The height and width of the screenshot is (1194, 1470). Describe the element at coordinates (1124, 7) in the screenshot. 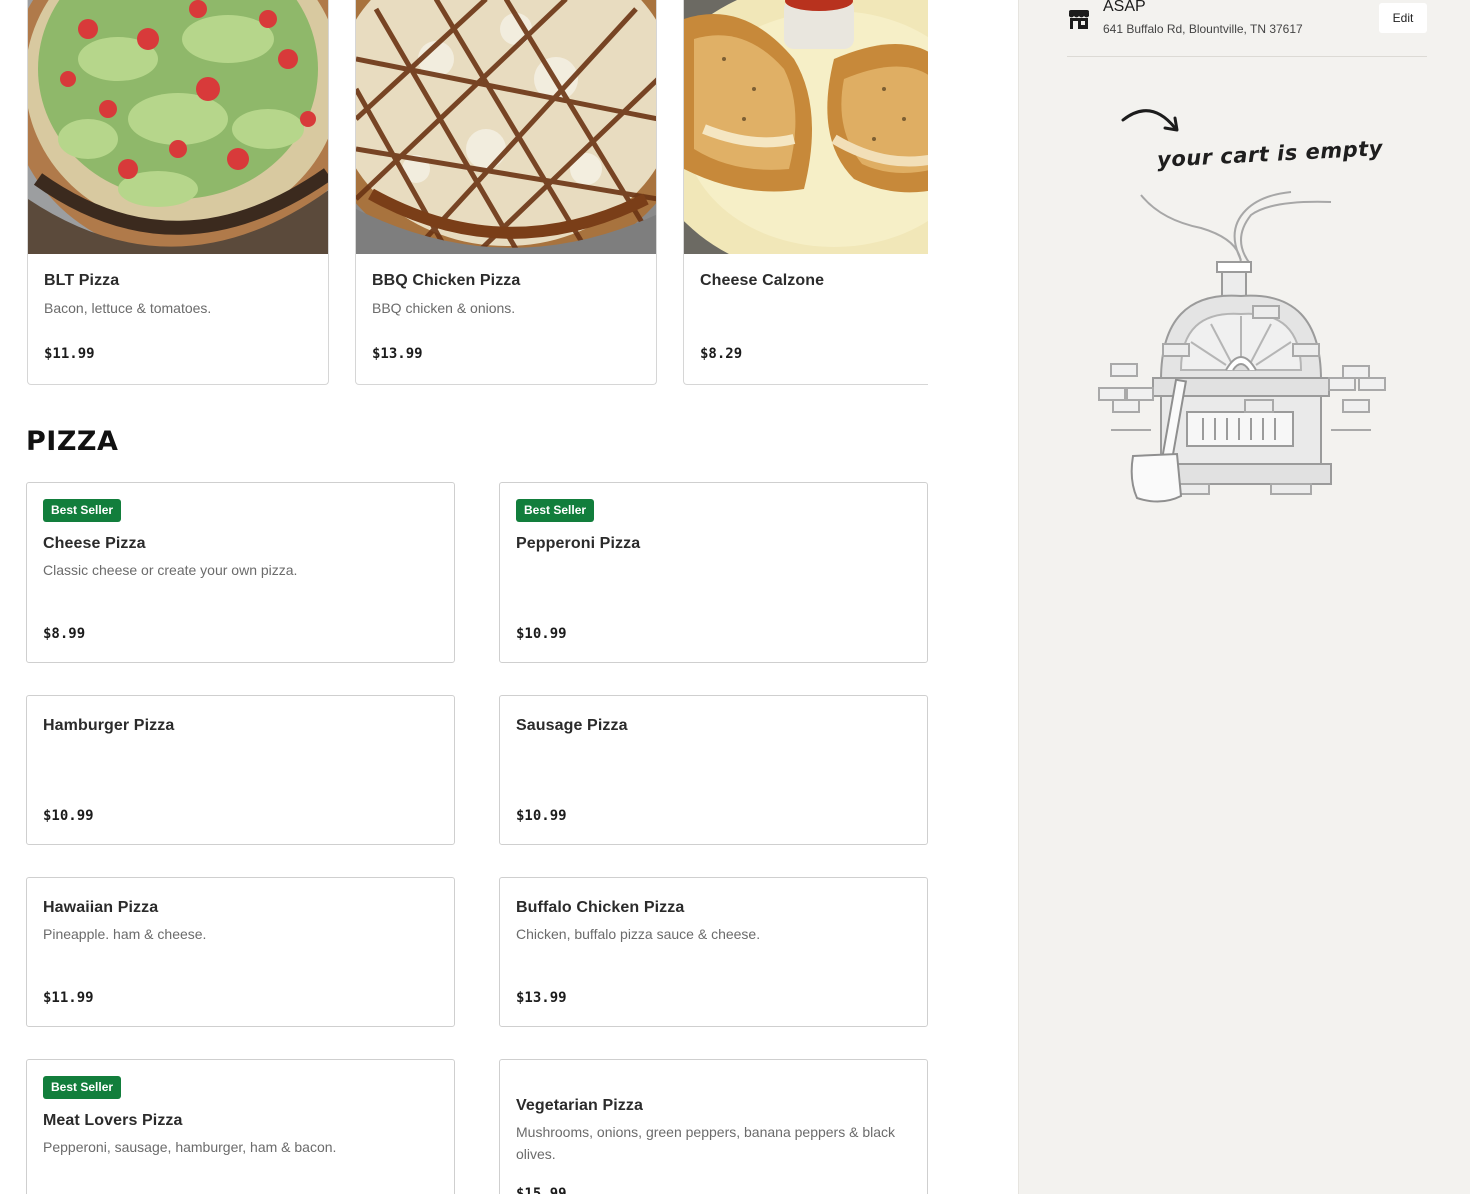

I see `delivery-timing: ASAP` at that location.